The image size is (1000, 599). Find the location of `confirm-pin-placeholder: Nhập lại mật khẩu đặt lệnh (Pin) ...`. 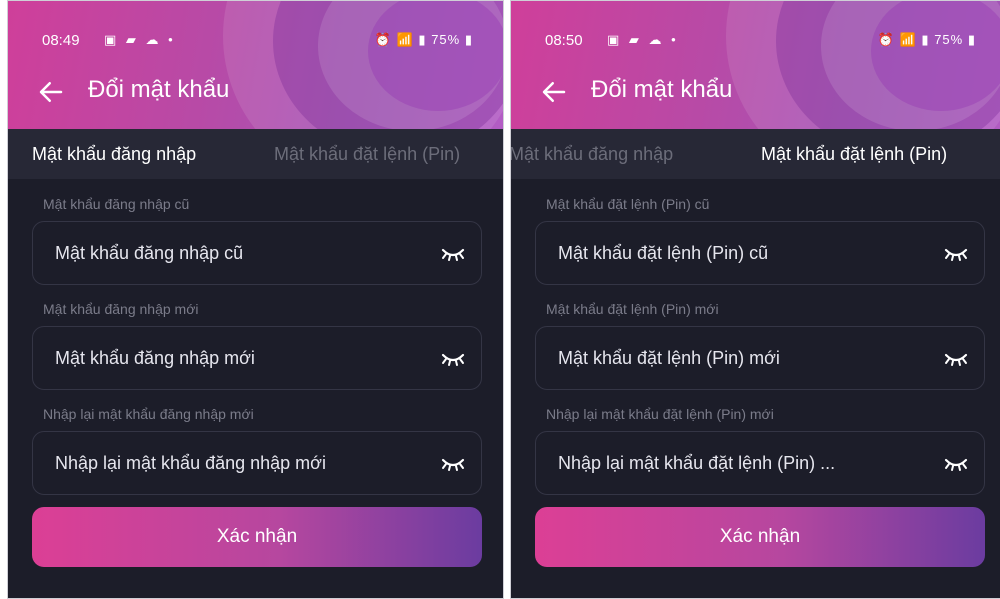

confirm-pin-placeholder: Nhập lại mật khẩu đặt lệnh (Pin) ... is located at coordinates (697, 463).